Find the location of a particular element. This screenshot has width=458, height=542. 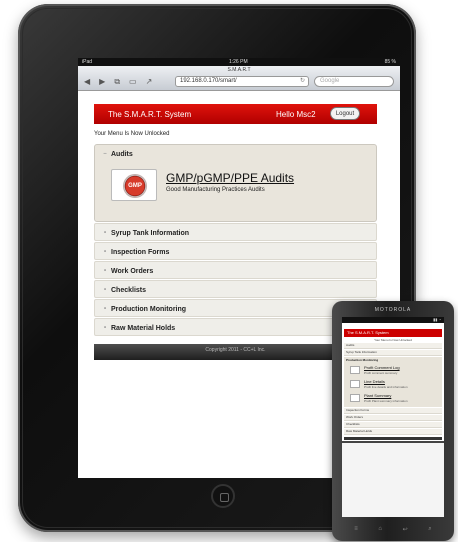

menu-section-work-orders: • Work Orders is located at coordinates (235, 270).